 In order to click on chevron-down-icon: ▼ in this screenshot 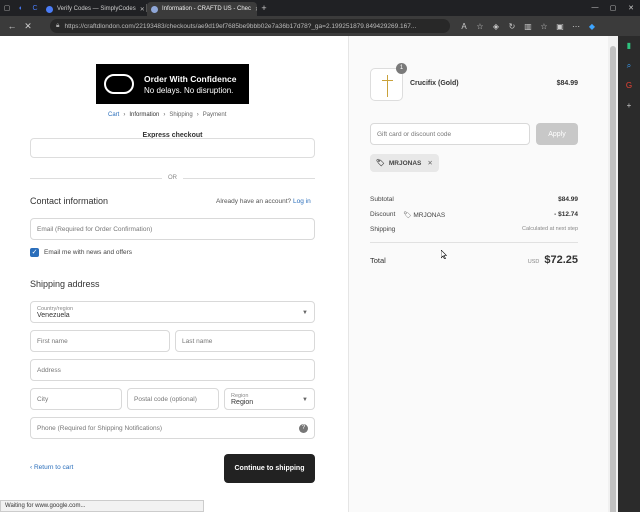, I will do `click(305, 313)`.